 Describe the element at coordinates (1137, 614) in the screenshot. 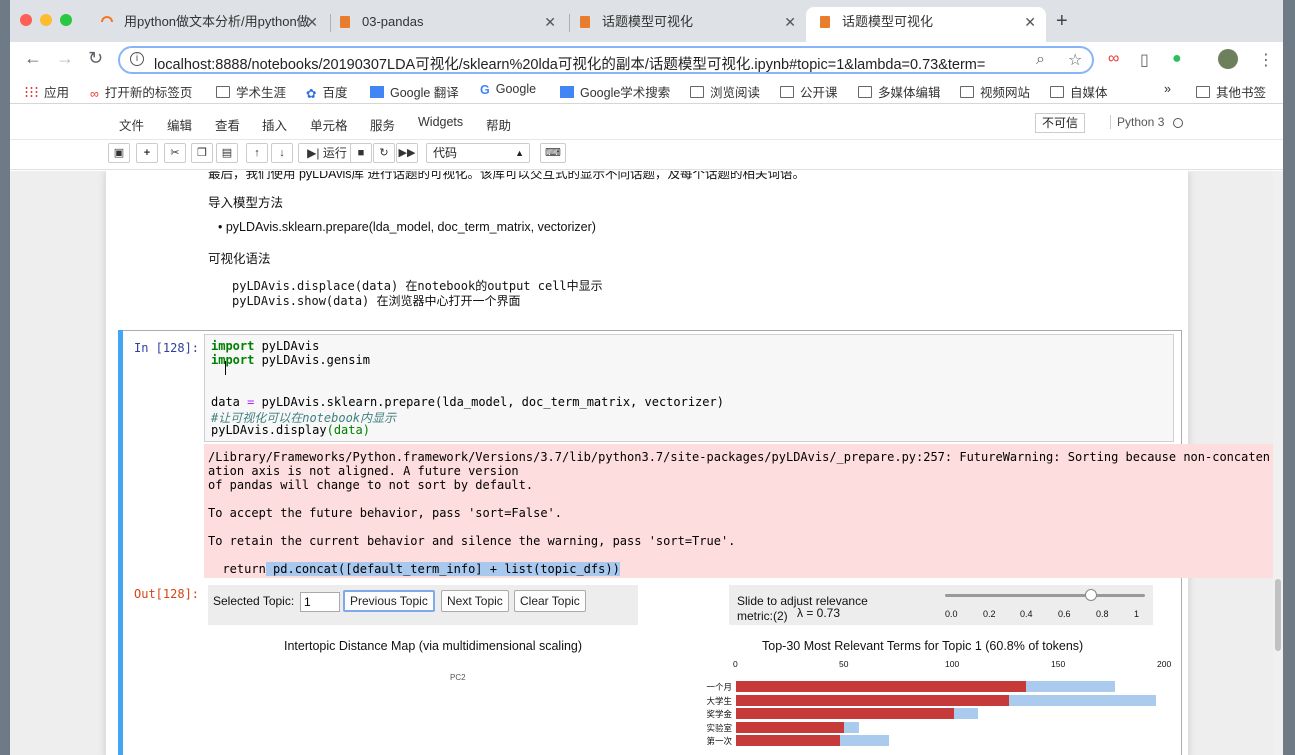

I see `slider-tick: 1` at that location.